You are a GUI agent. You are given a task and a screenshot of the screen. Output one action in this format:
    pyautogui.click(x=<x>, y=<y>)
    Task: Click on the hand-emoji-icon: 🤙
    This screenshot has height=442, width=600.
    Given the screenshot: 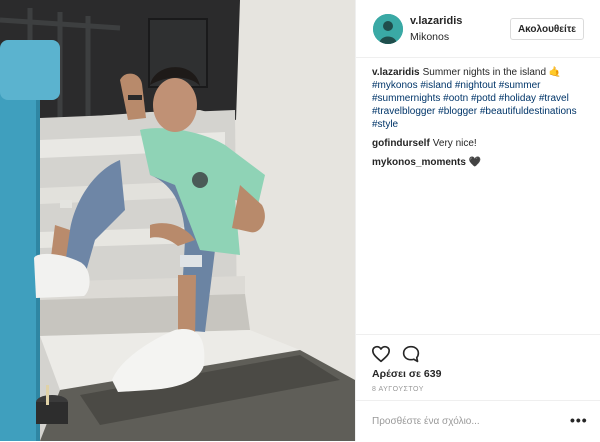 What is the action you would take?
    pyautogui.click(x=555, y=72)
    